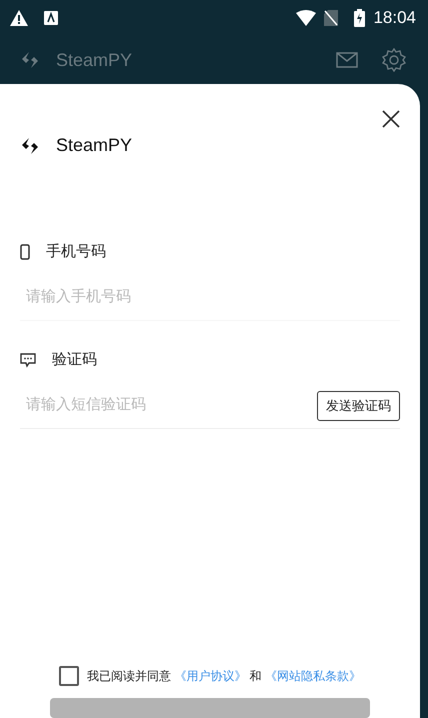 The width and height of the screenshot is (428, 718). What do you see at coordinates (360, 18) in the screenshot?
I see `battery-charging-icon` at bounding box center [360, 18].